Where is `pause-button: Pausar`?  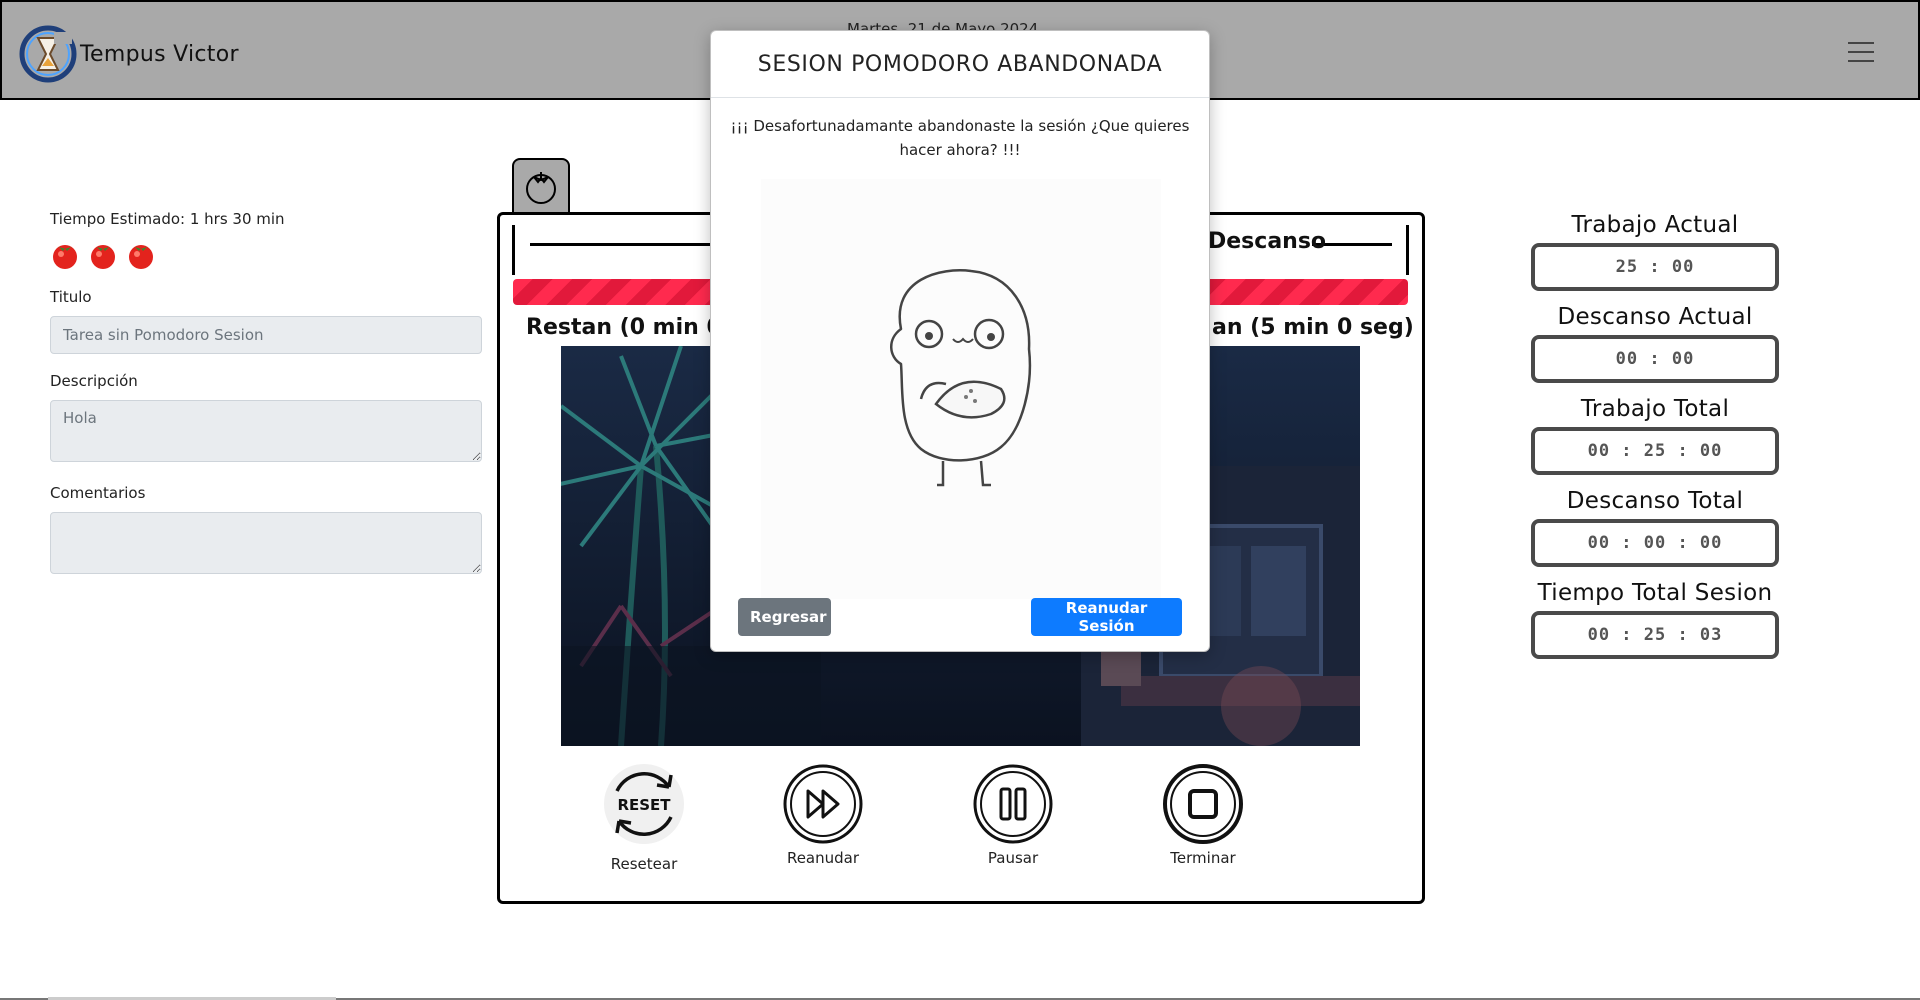
pause-button: Pausar is located at coordinates (1013, 814).